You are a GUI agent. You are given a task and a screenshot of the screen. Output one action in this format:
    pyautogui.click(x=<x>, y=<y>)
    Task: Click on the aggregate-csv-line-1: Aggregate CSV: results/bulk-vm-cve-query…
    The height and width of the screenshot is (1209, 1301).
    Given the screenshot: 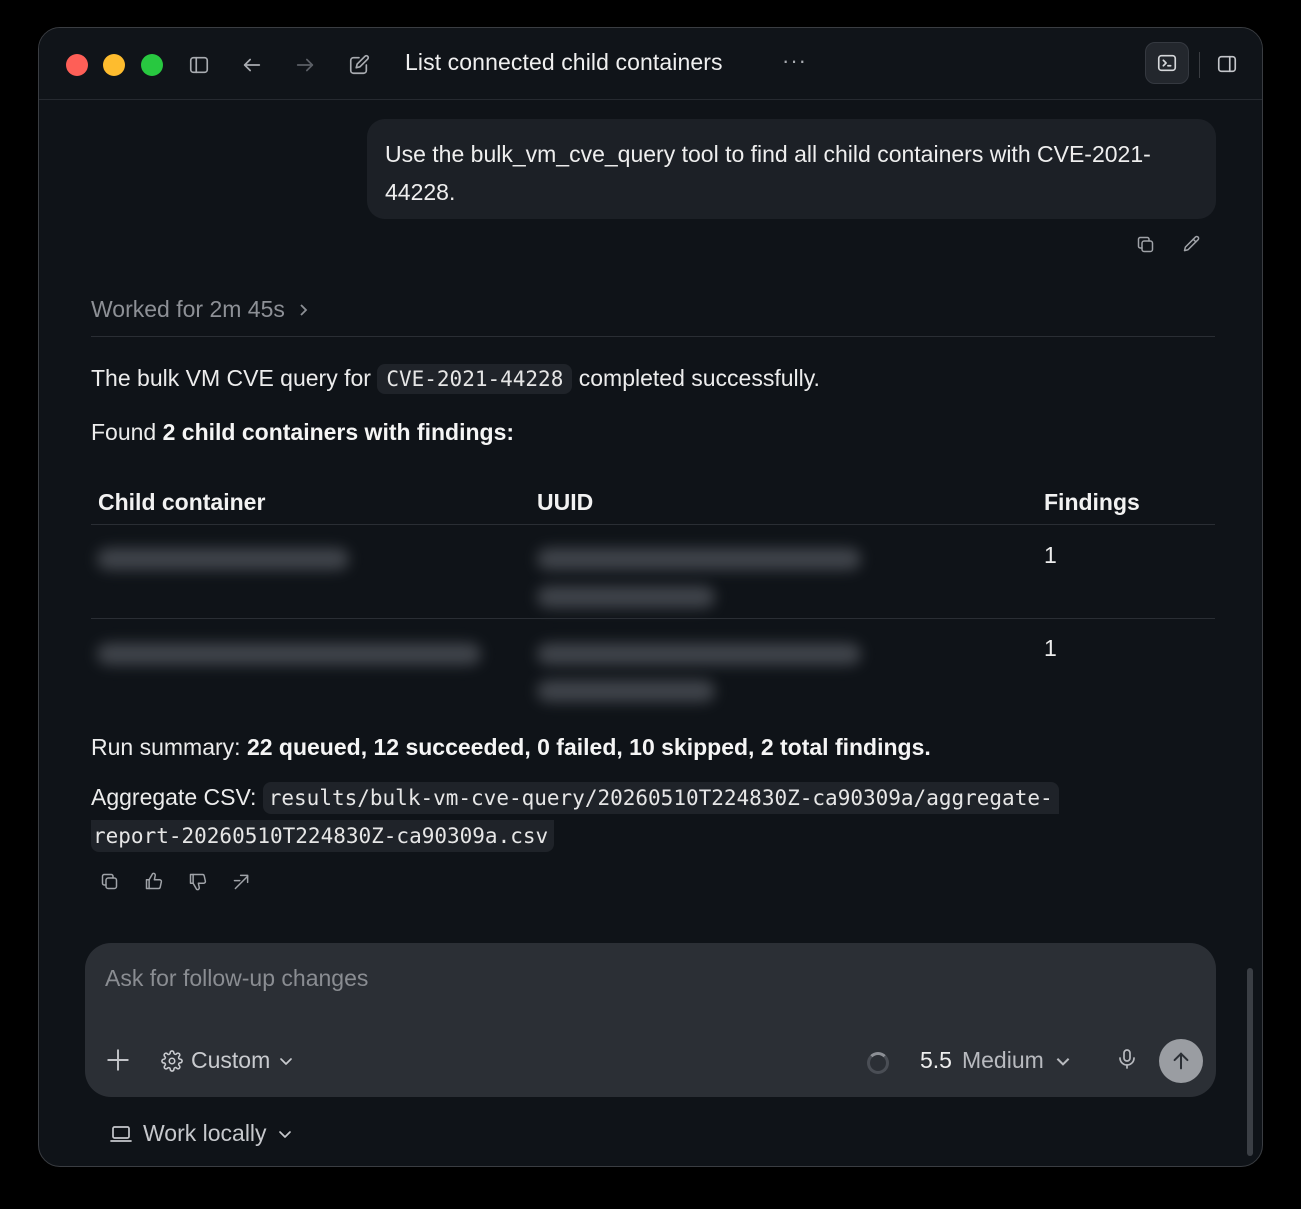 What is the action you would take?
    pyautogui.click(x=575, y=798)
    